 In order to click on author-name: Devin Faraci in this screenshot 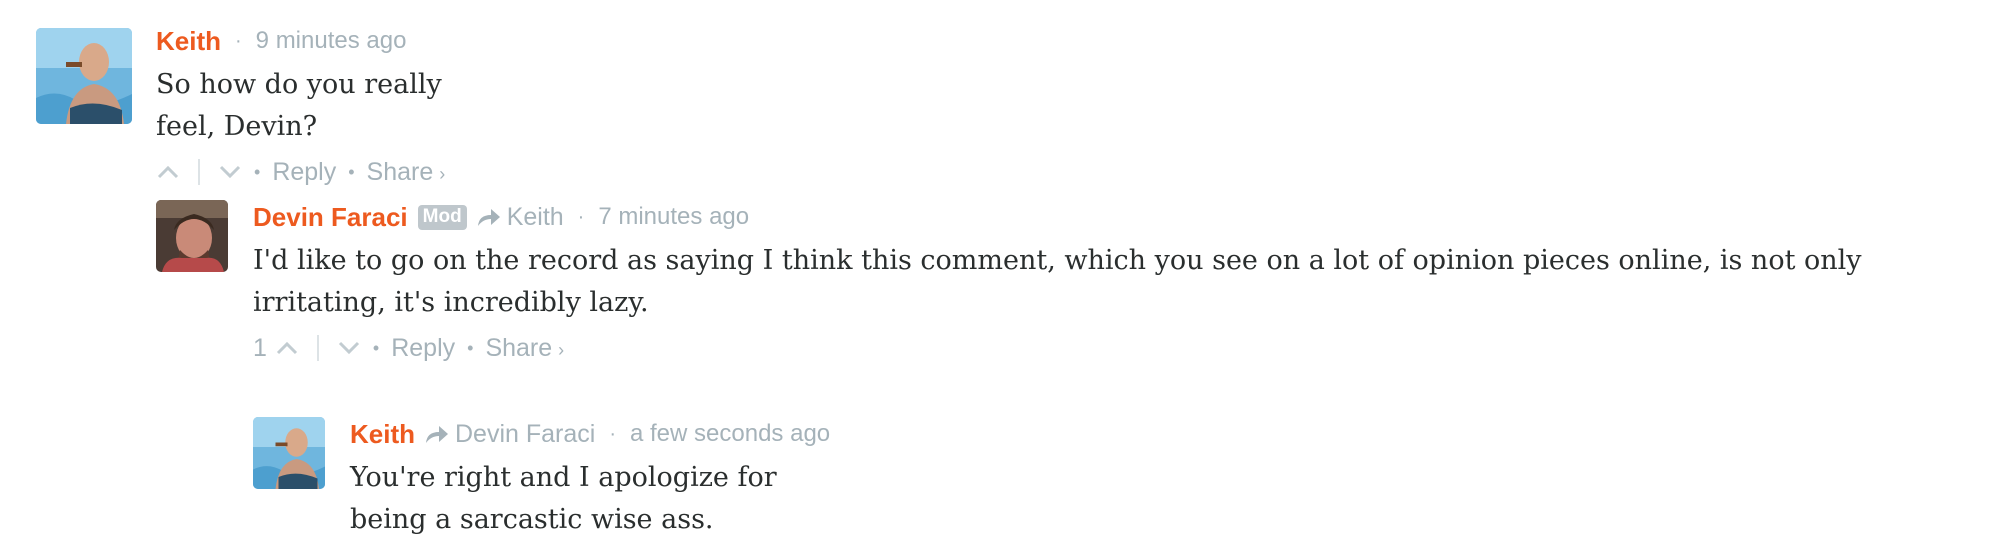, I will do `click(330, 217)`.